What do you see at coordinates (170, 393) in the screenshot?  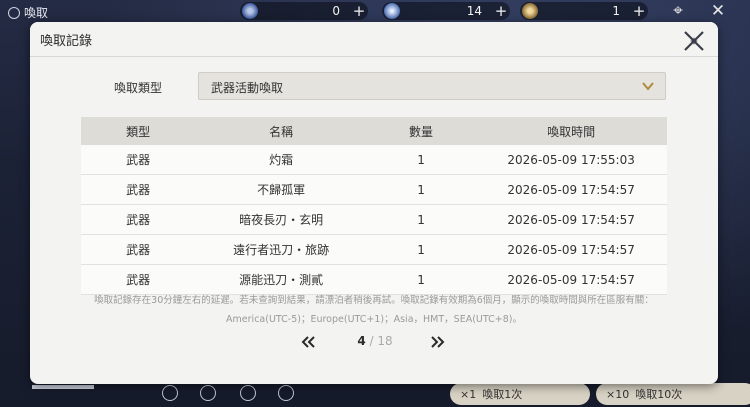 I see `shop-icon` at bounding box center [170, 393].